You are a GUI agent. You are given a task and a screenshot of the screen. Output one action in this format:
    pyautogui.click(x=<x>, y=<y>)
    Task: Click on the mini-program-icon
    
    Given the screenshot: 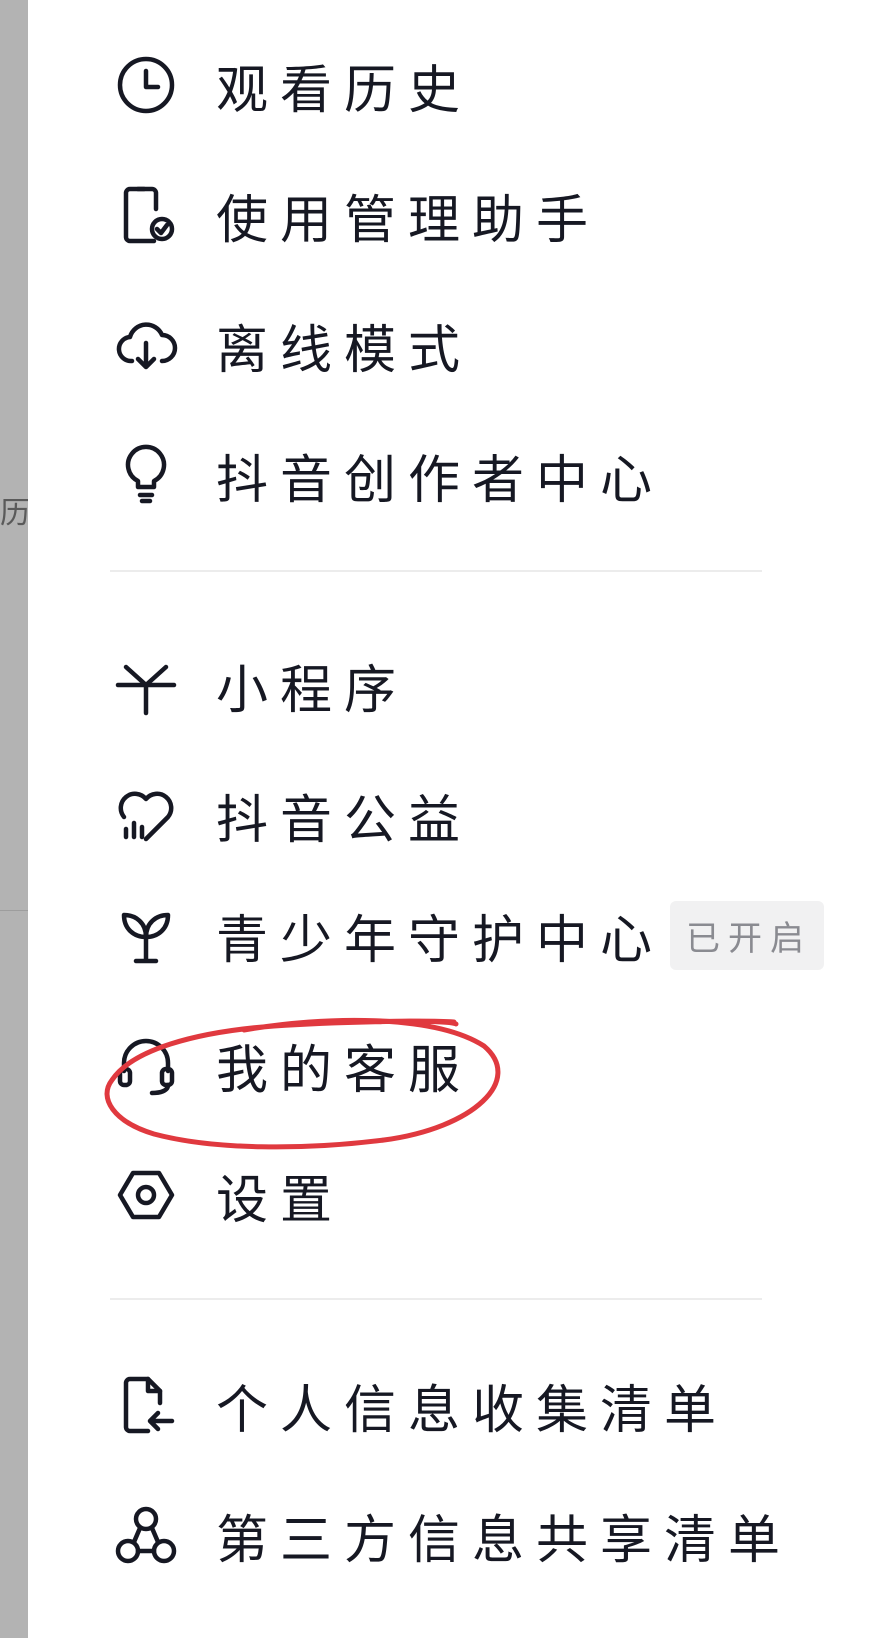 What is the action you would take?
    pyautogui.click(x=146, y=685)
    